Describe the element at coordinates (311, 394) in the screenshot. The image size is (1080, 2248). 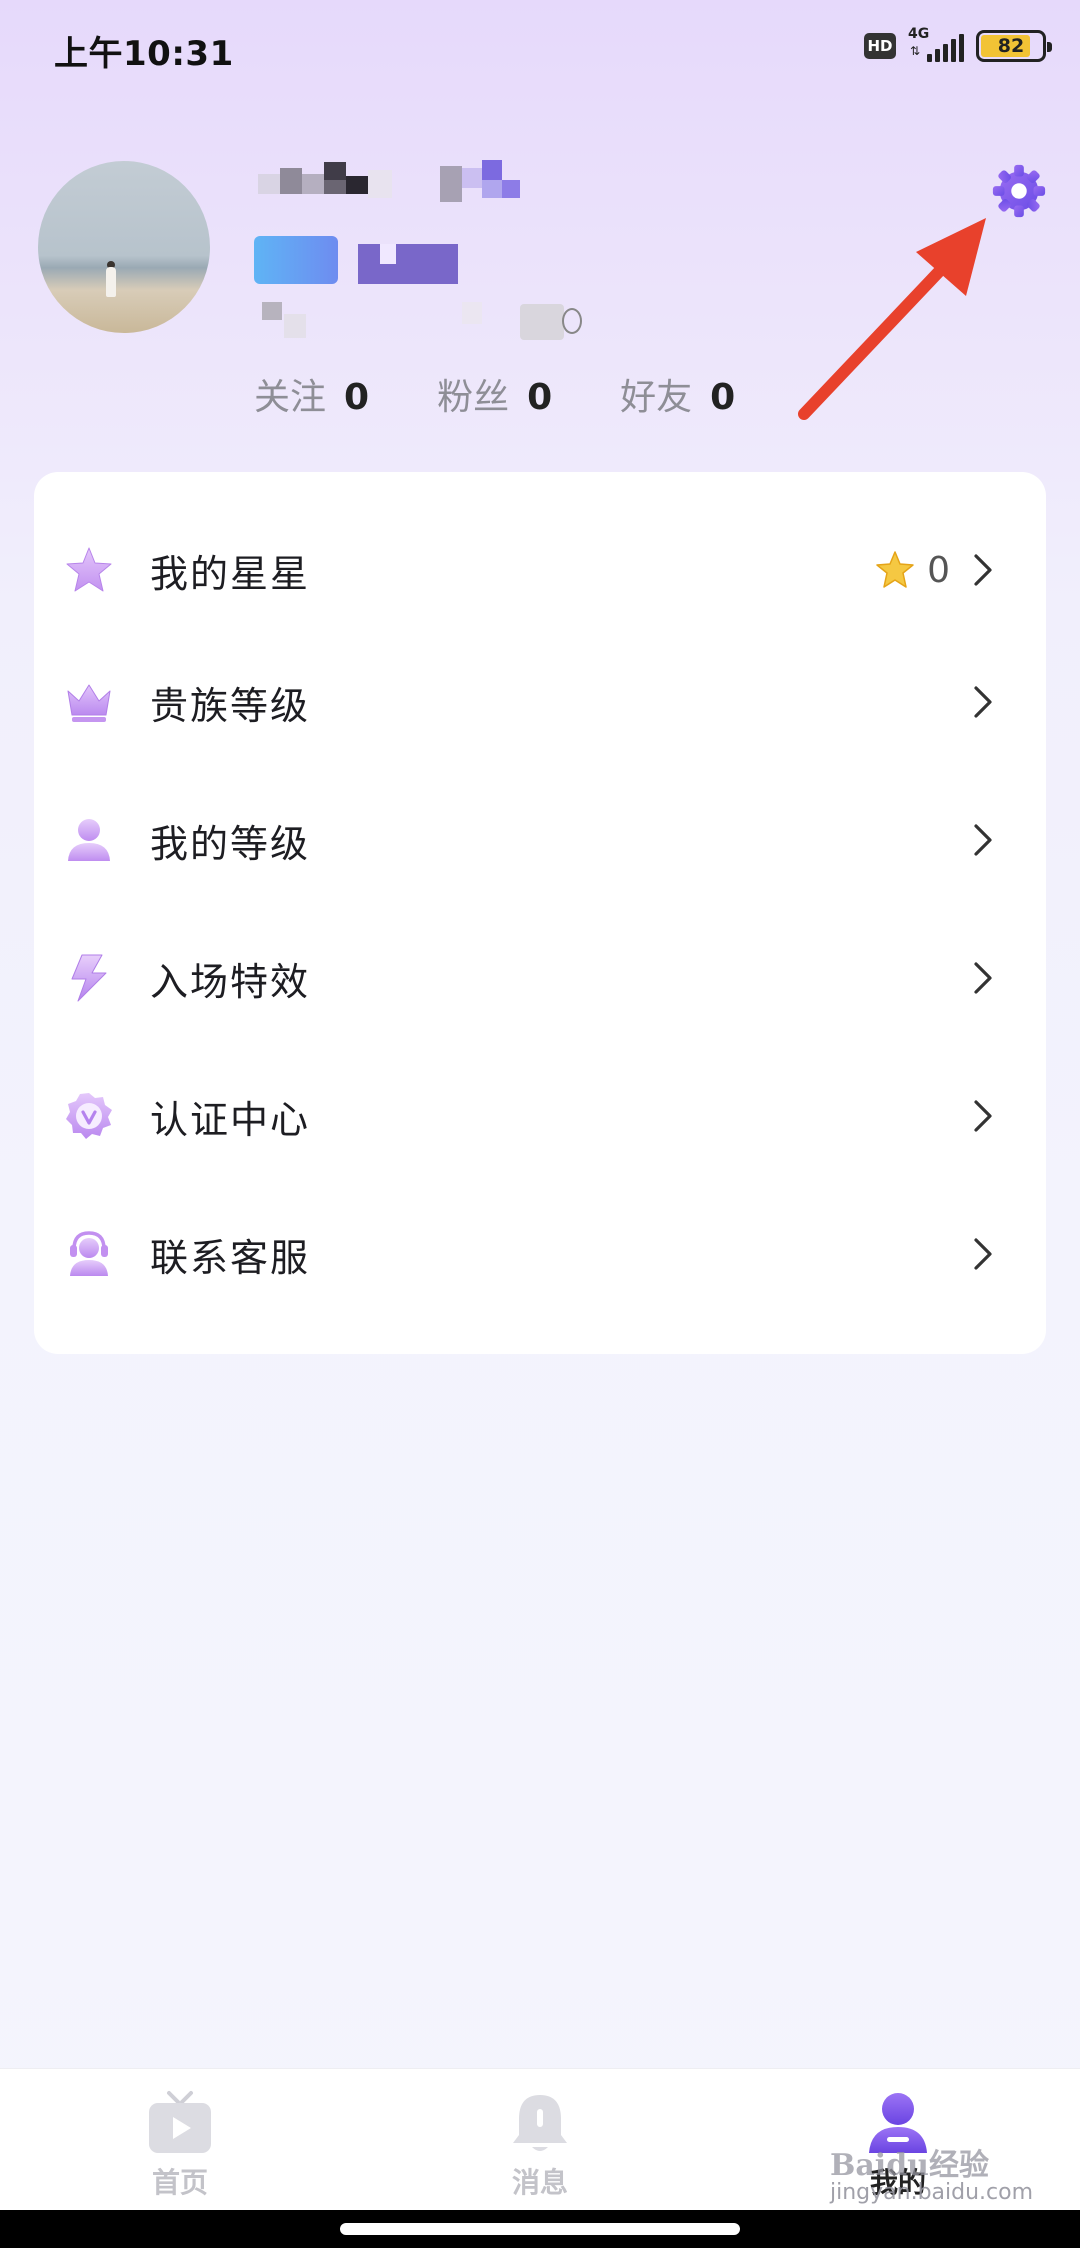
I see `stat-following: 关注 0` at that location.